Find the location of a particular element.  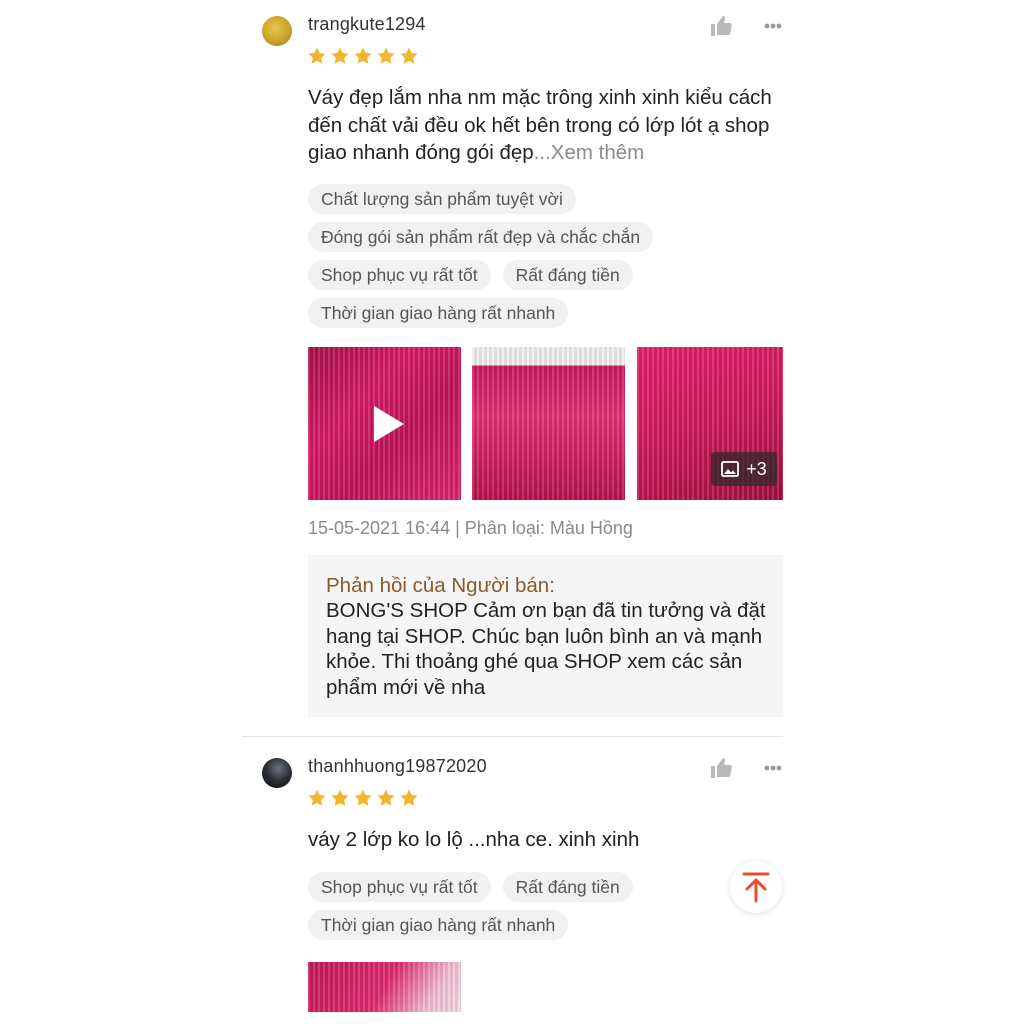

tag: Chất lượng sản phẩm tuyệt vời is located at coordinates (442, 199).